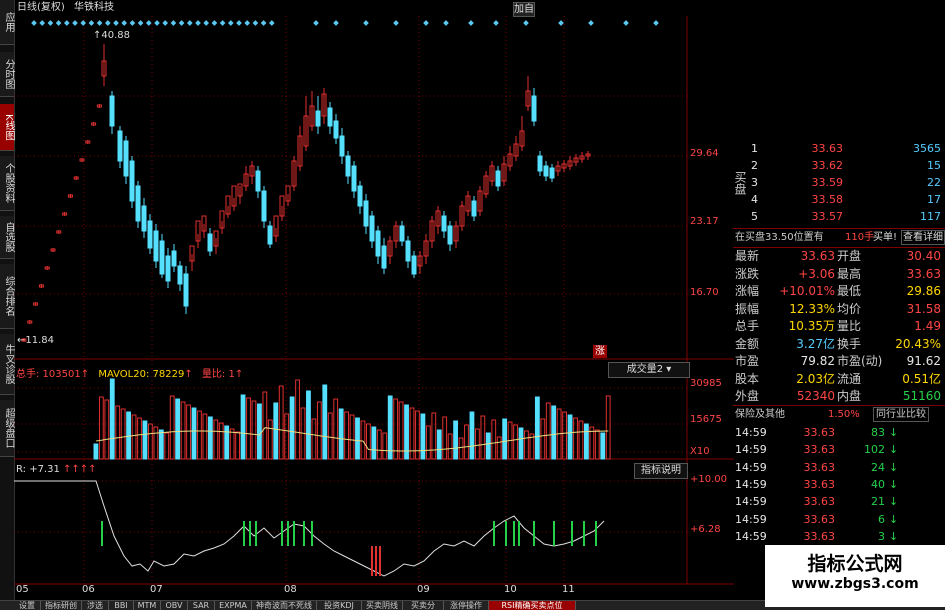 The image size is (945, 610). Describe the element at coordinates (524, 9) in the screenshot. I see `add-watchlist-button: 加自` at that location.